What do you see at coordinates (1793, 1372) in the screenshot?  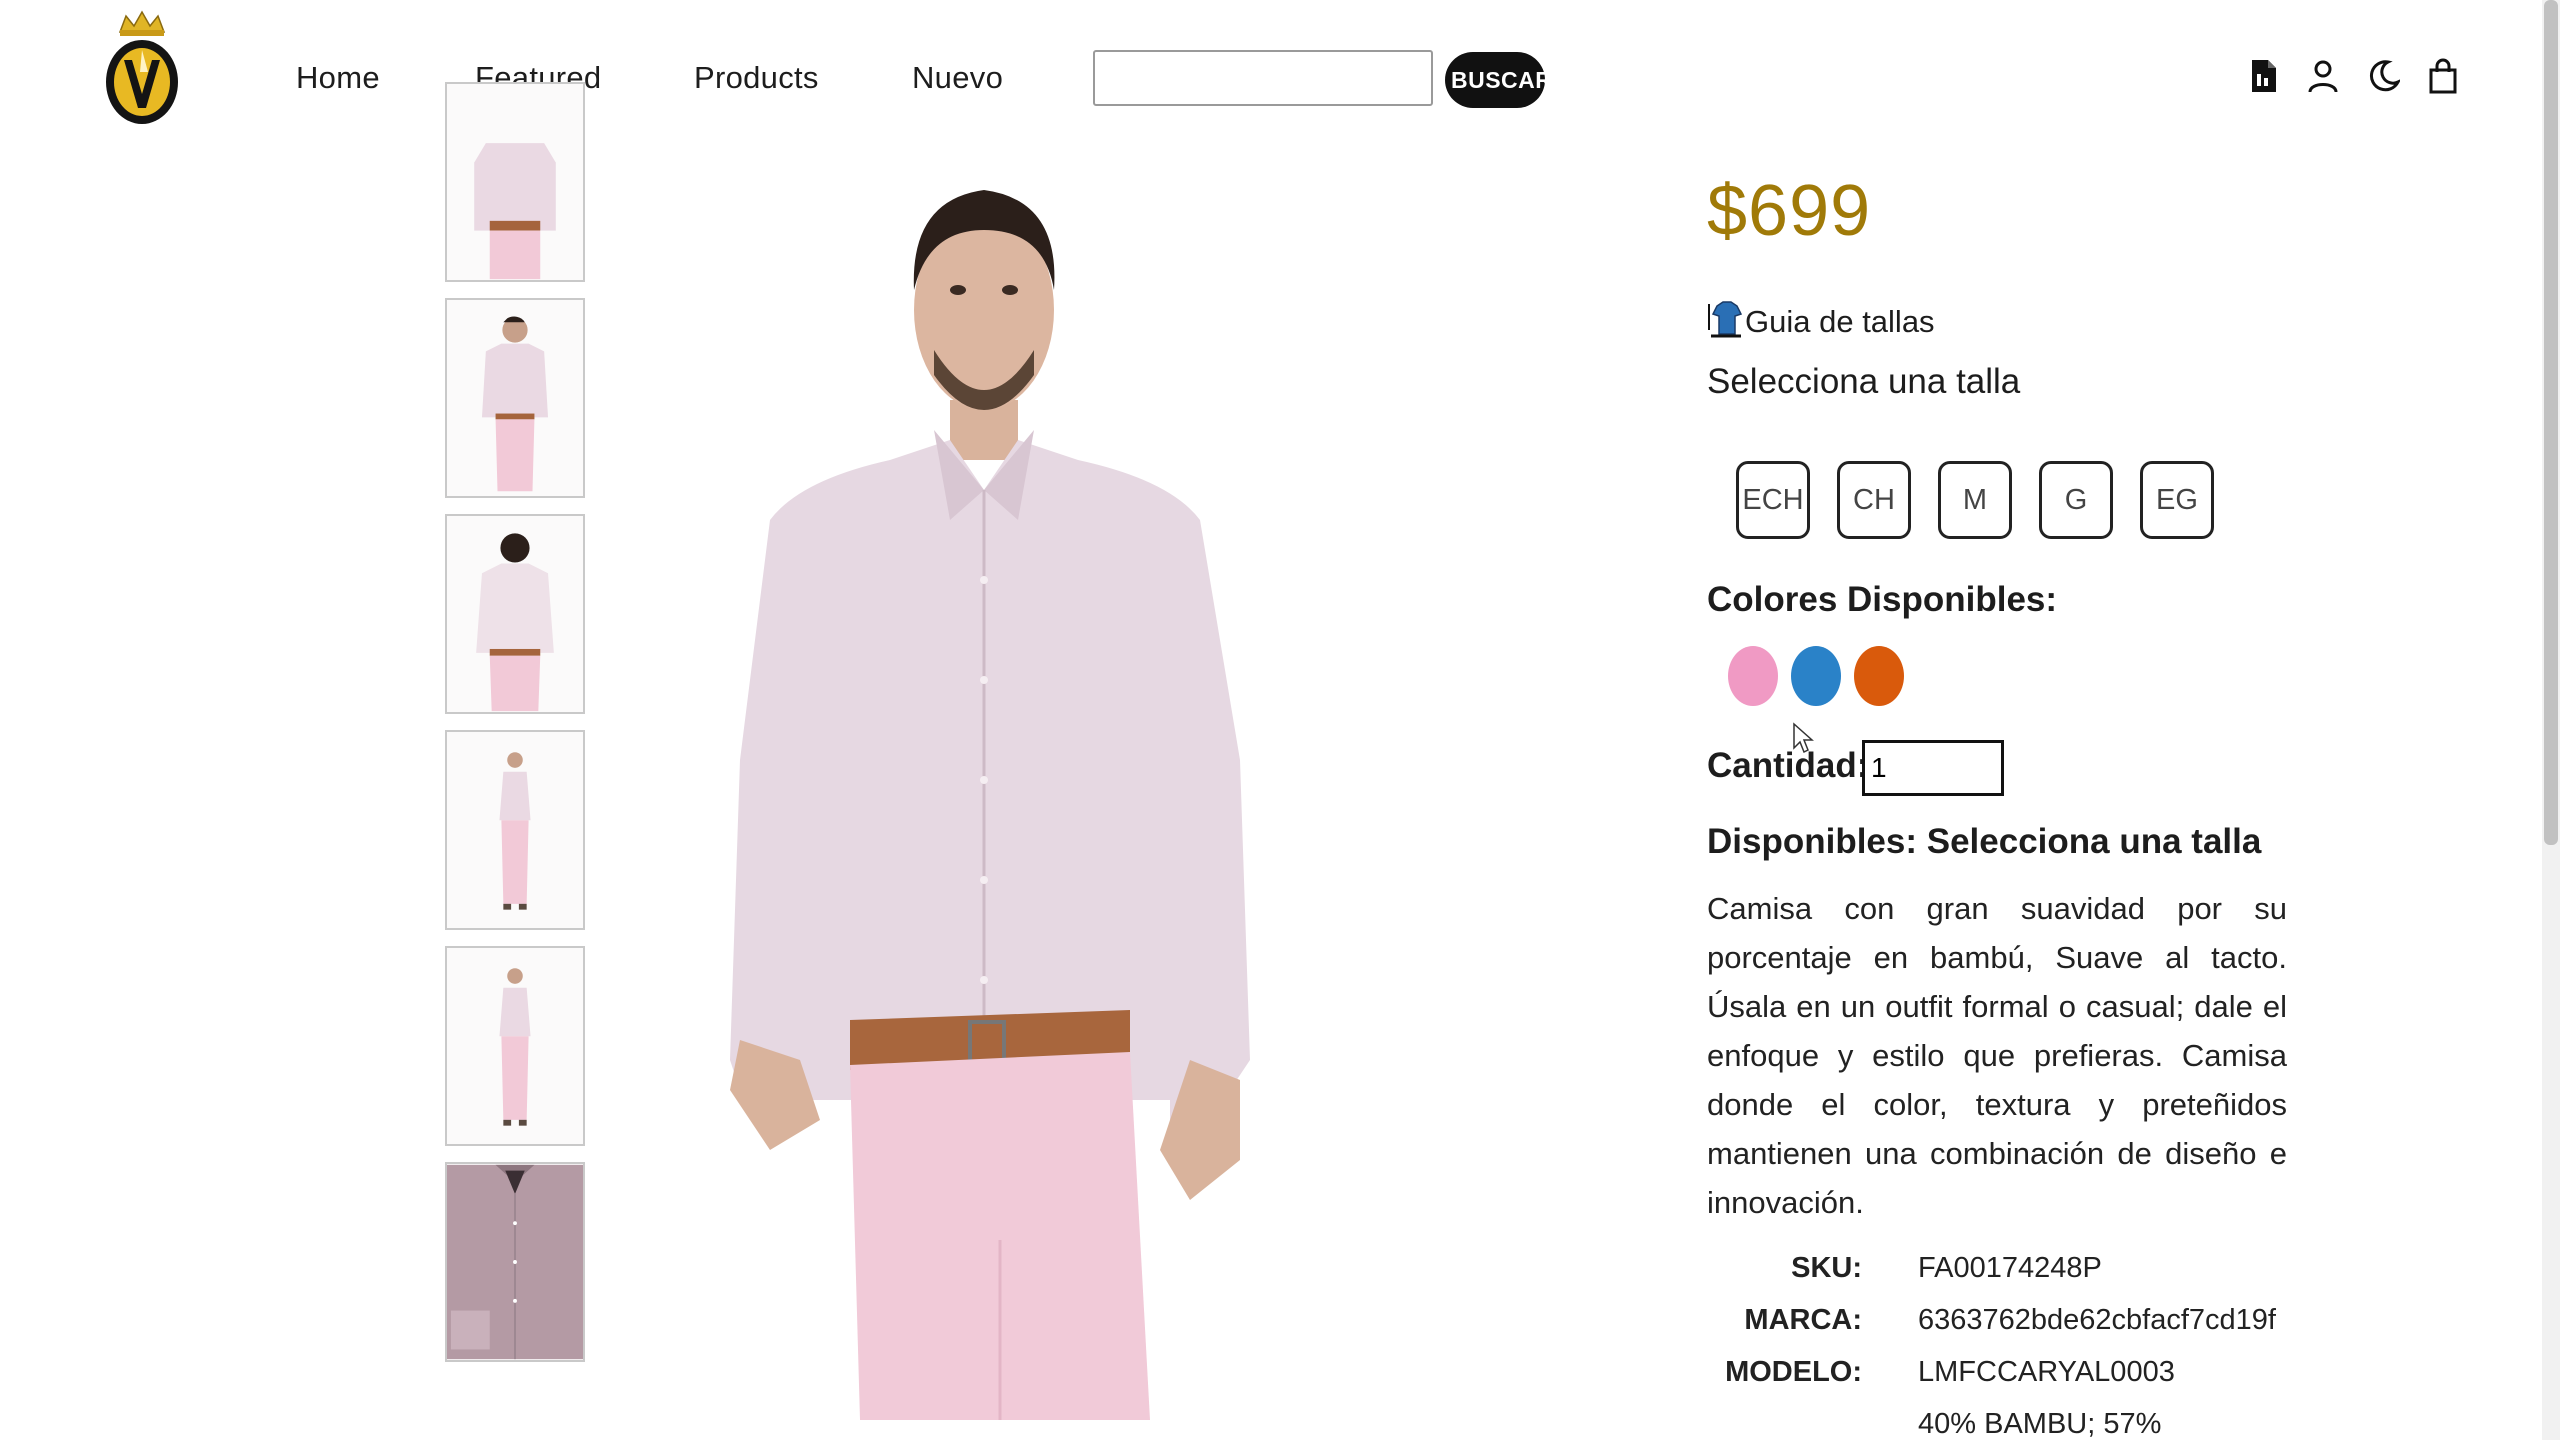 I see `model-label: MODELO:` at bounding box center [1793, 1372].